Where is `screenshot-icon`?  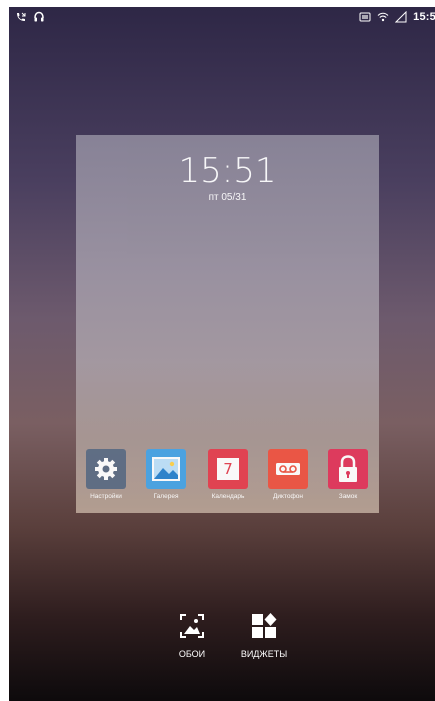
screenshot-icon is located at coordinates (365, 17).